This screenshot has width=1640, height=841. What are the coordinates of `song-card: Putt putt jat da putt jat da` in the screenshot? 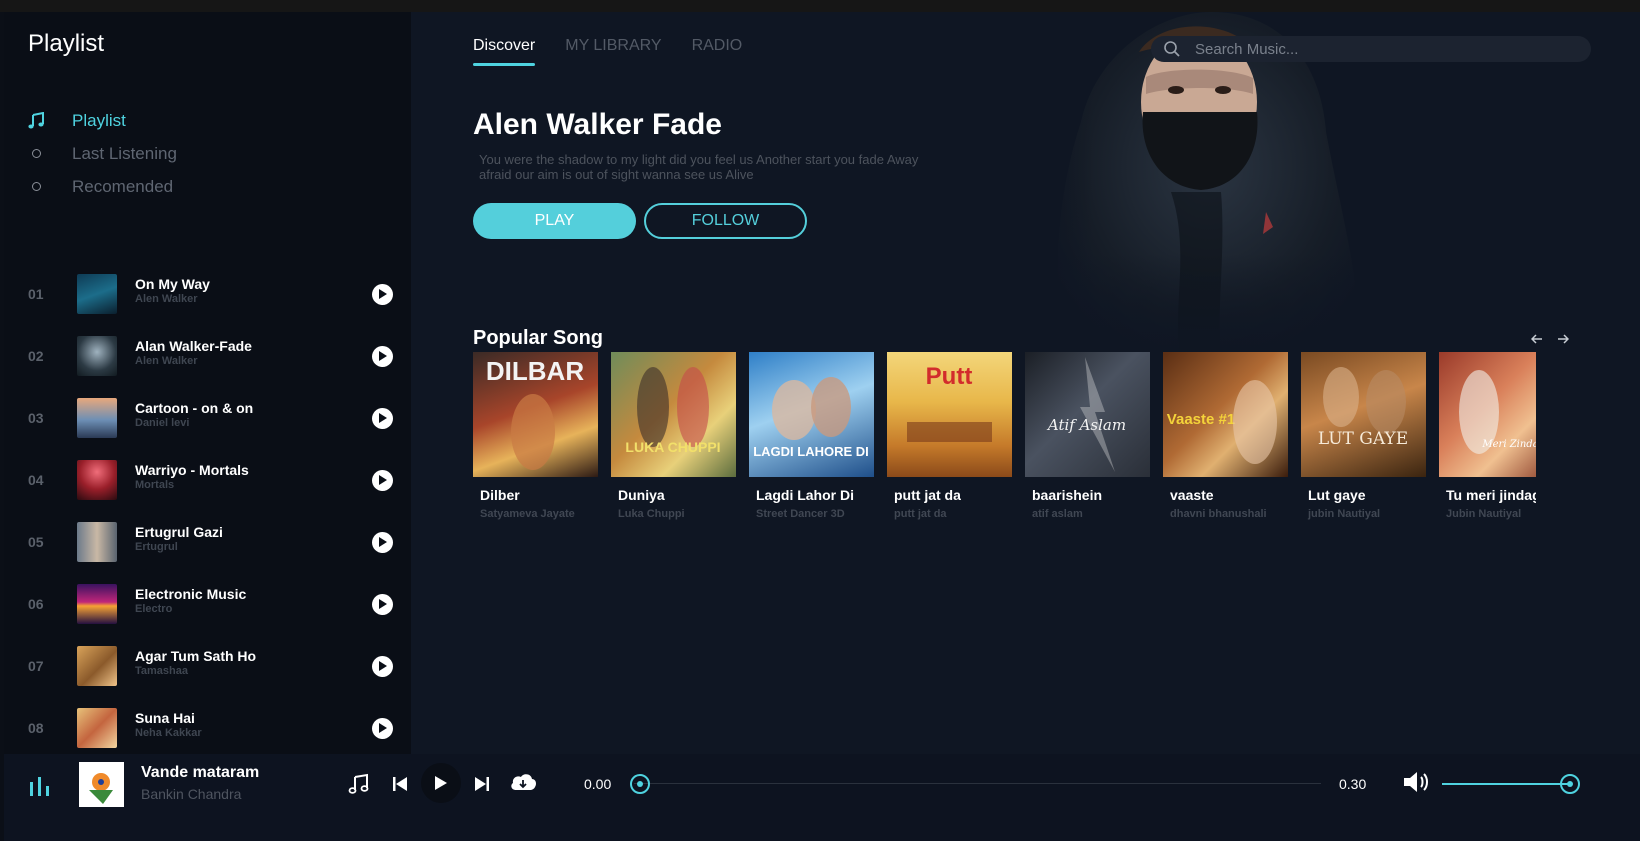 It's located at (949, 436).